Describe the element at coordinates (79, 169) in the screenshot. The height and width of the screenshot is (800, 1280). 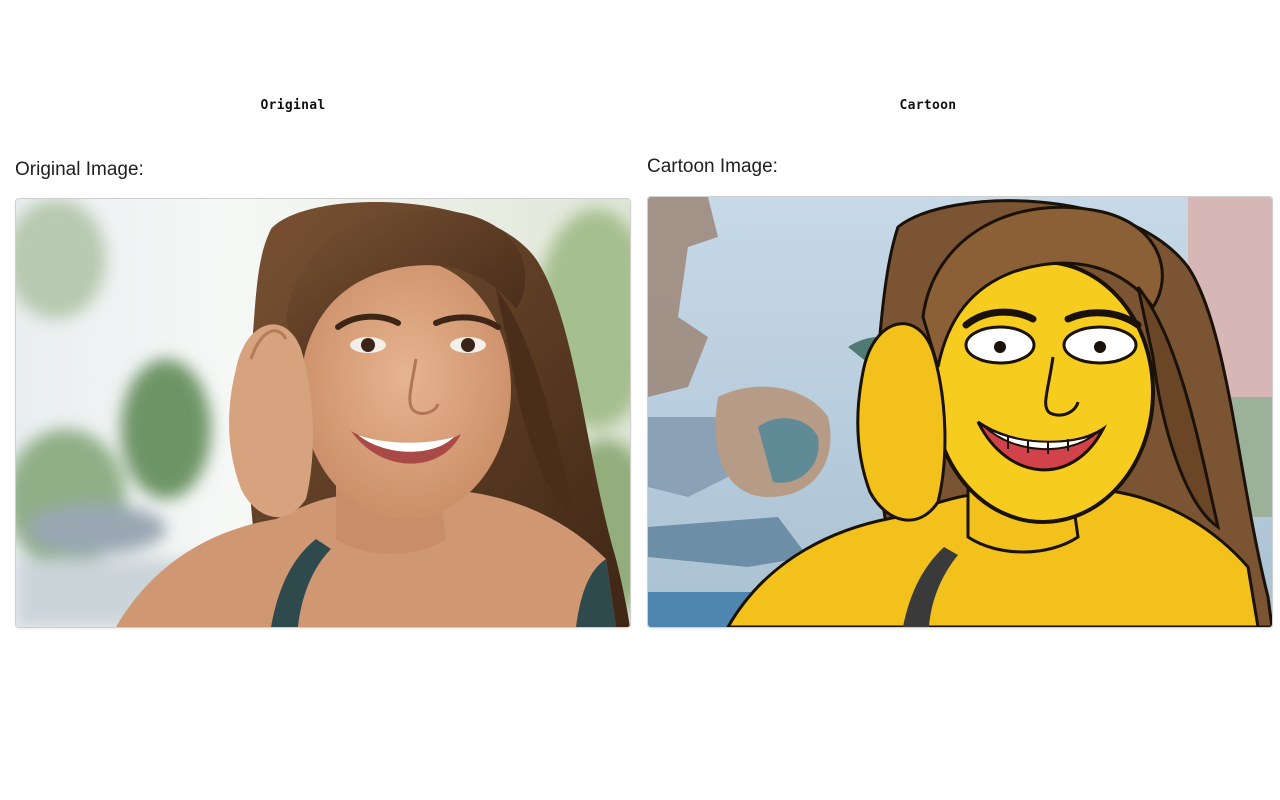
I see `original-image-label: Original Image:` at that location.